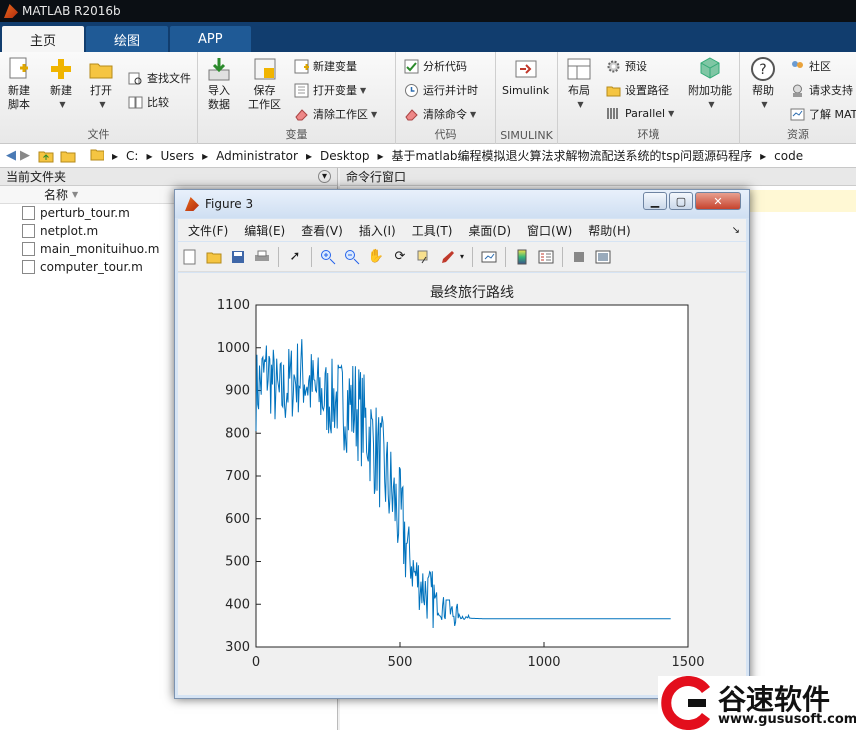 The width and height of the screenshot is (856, 730). What do you see at coordinates (579, 69) in the screenshot?
I see `layout-icon` at bounding box center [579, 69].